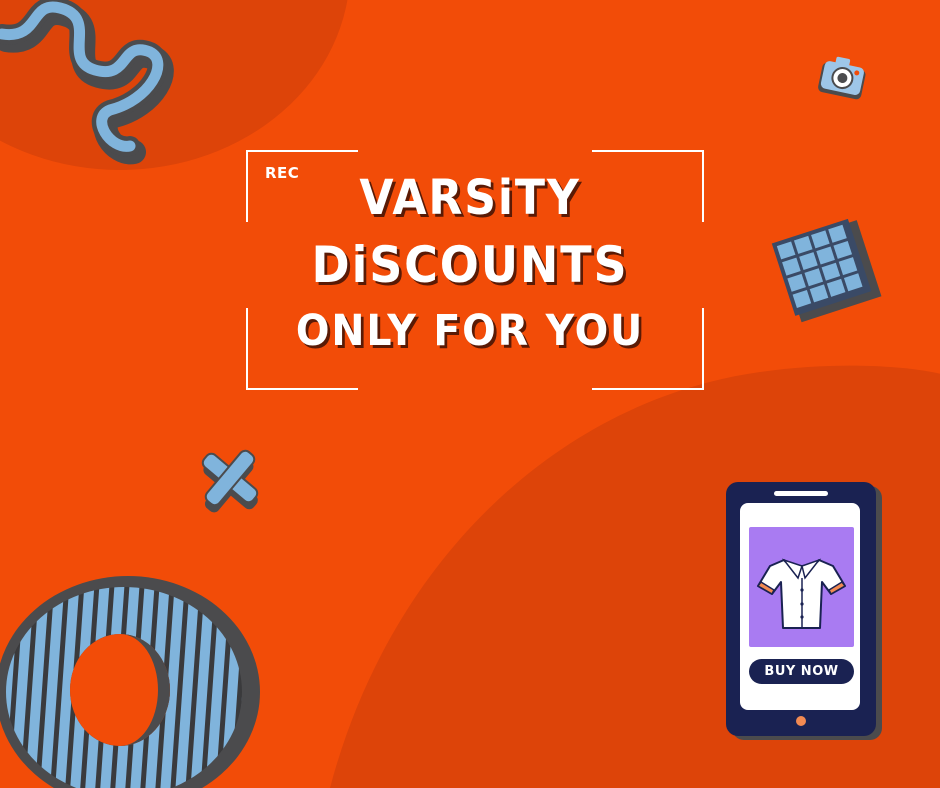 The width and height of the screenshot is (940, 788). I want to click on phone-speaker, so click(801, 493).